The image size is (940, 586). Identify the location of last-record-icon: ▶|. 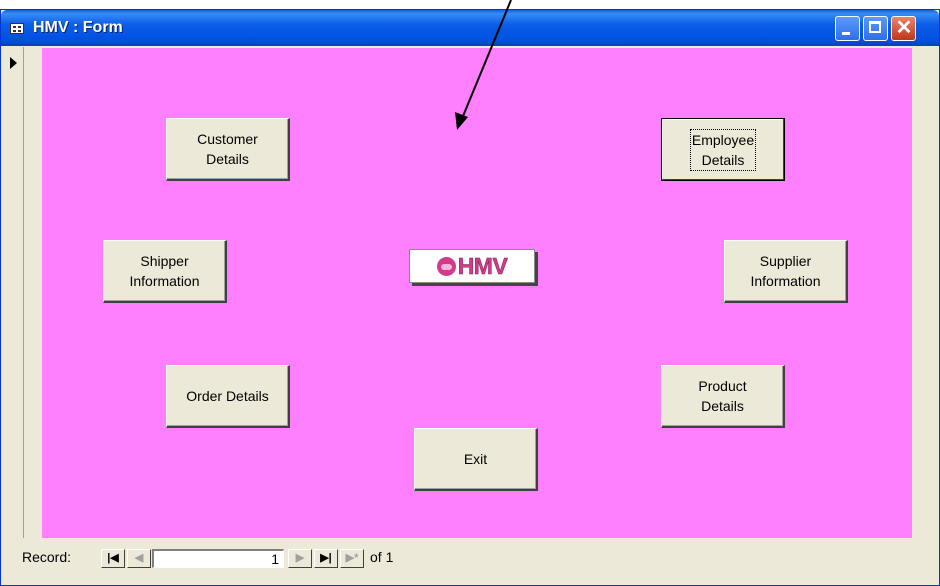
(326, 558).